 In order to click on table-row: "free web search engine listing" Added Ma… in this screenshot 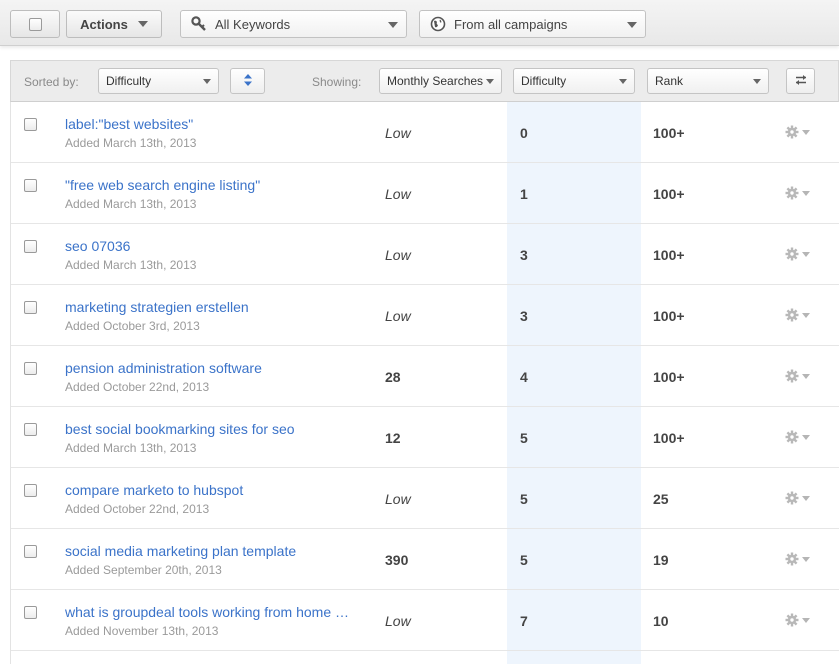, I will do `click(425, 193)`.